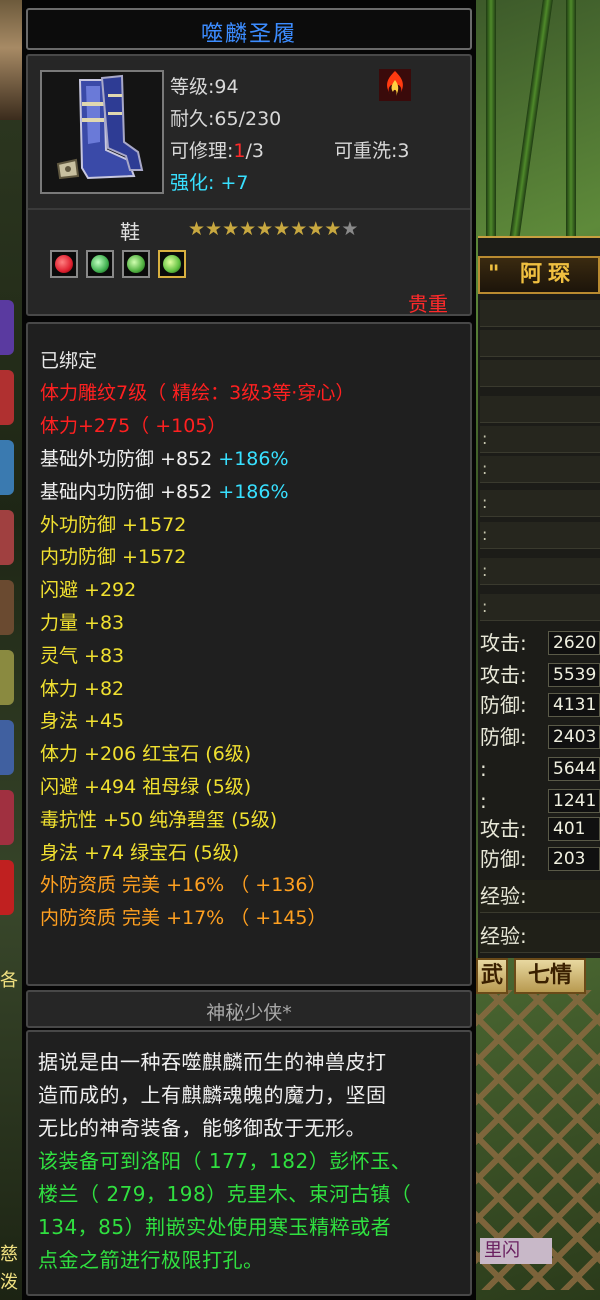 Image resolution: width=600 pixels, height=1300 pixels. Describe the element at coordinates (540, 737) in the screenshot. I see `stat-row: 防御: 2403` at that location.